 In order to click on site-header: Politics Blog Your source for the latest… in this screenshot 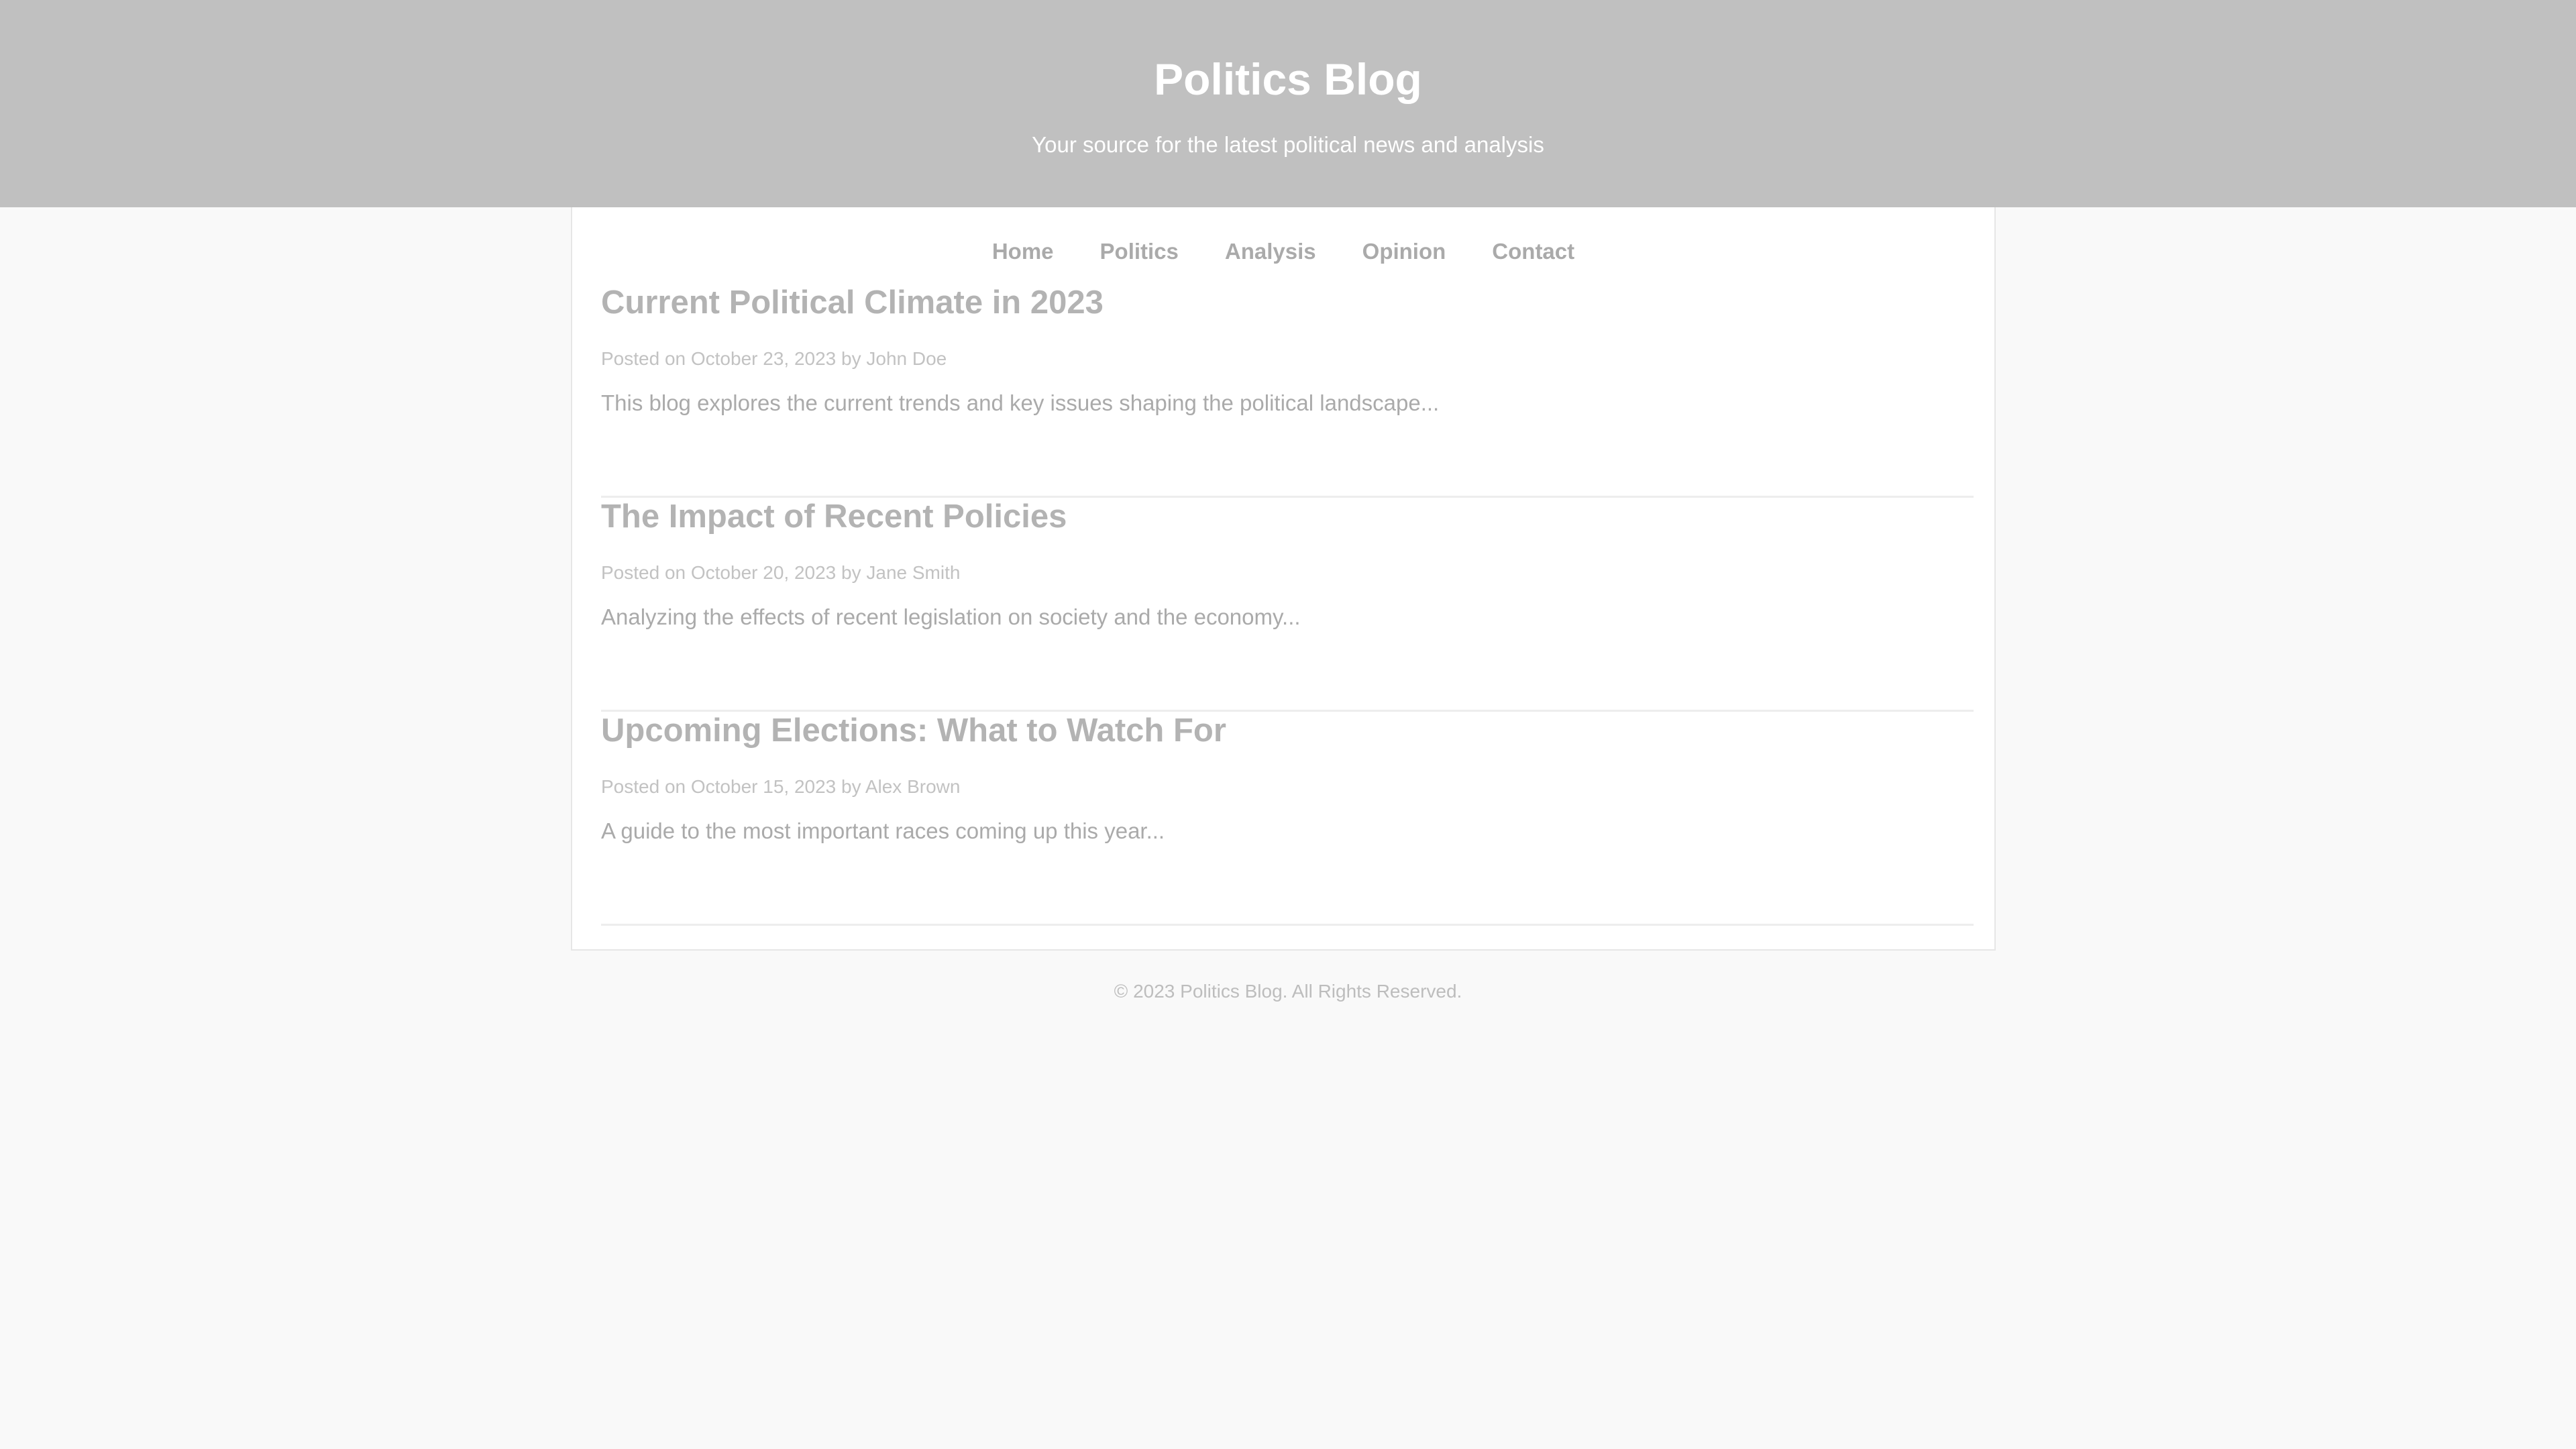, I will do `click(1288, 103)`.